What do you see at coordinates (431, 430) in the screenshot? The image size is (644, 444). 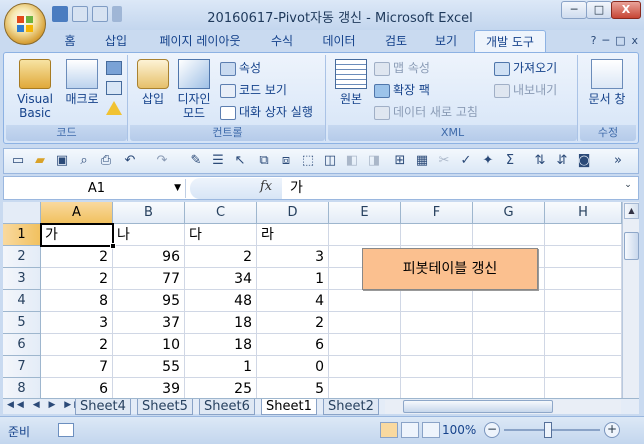 I see `page-break-view-icon` at bounding box center [431, 430].